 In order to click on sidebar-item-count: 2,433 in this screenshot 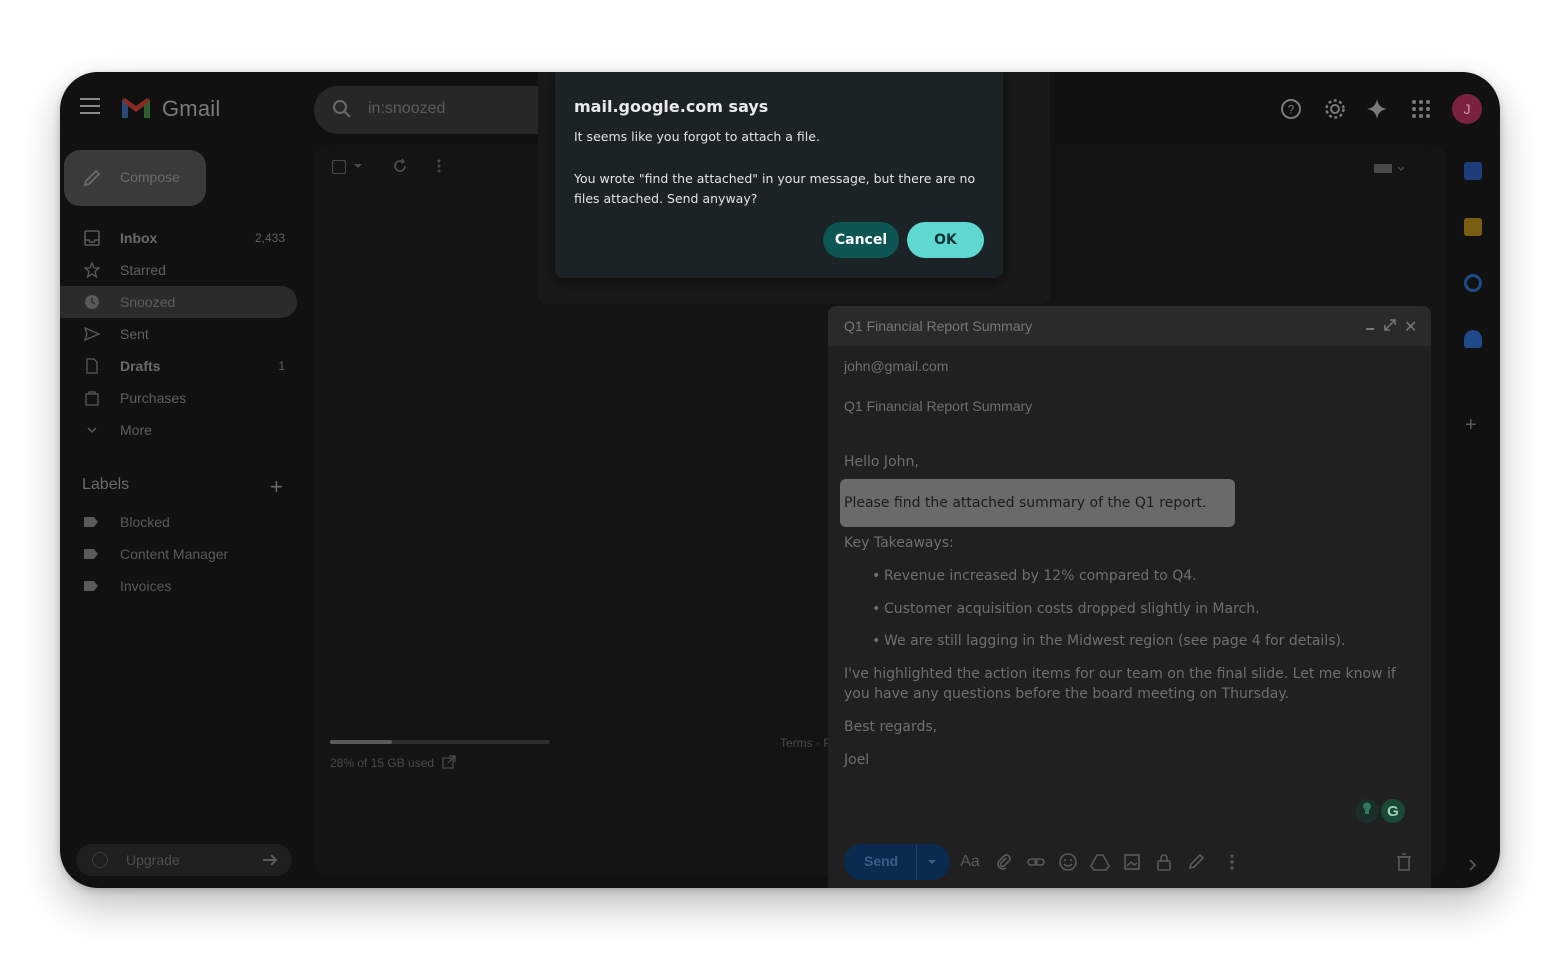, I will do `click(269, 238)`.